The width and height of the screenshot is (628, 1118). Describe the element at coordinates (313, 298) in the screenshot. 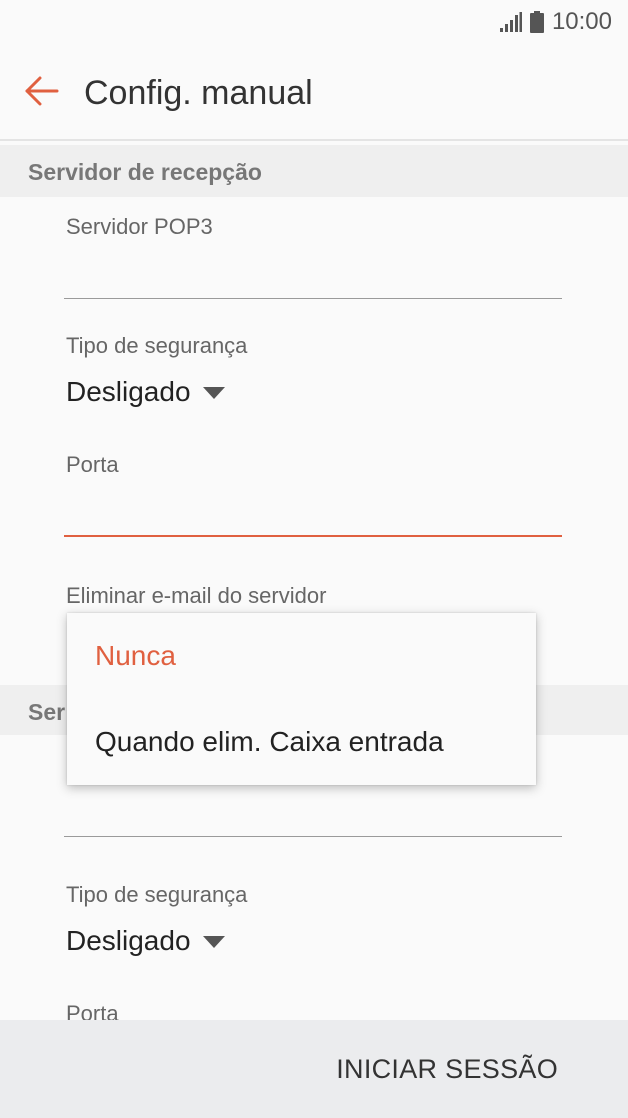

I see `pop3-server-underline` at that location.